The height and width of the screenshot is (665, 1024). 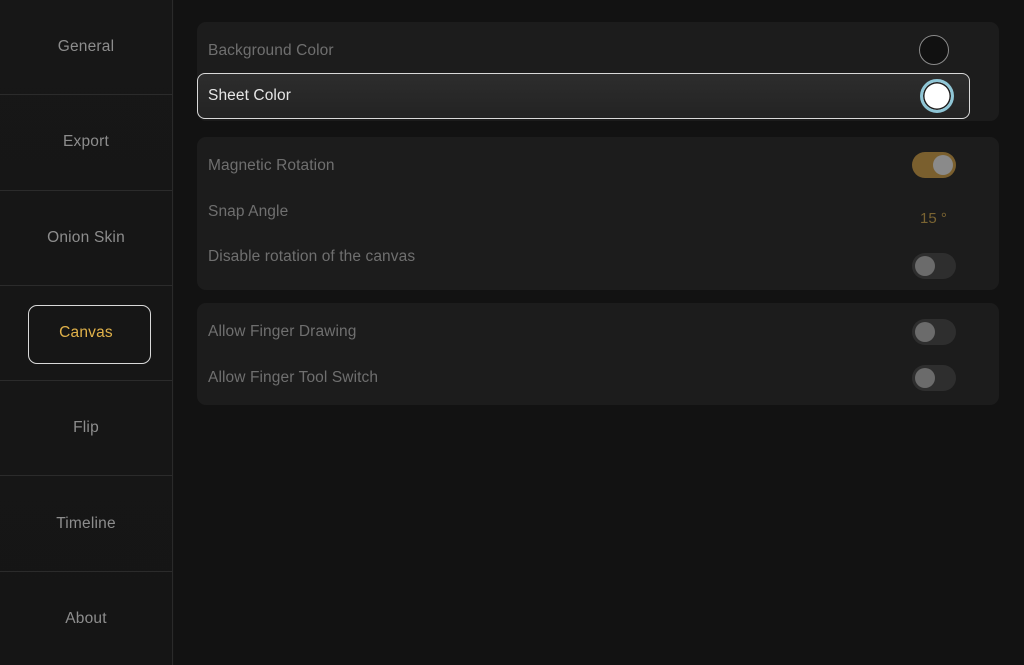 What do you see at coordinates (598, 51) in the screenshot?
I see `background-color-row: Background Color` at bounding box center [598, 51].